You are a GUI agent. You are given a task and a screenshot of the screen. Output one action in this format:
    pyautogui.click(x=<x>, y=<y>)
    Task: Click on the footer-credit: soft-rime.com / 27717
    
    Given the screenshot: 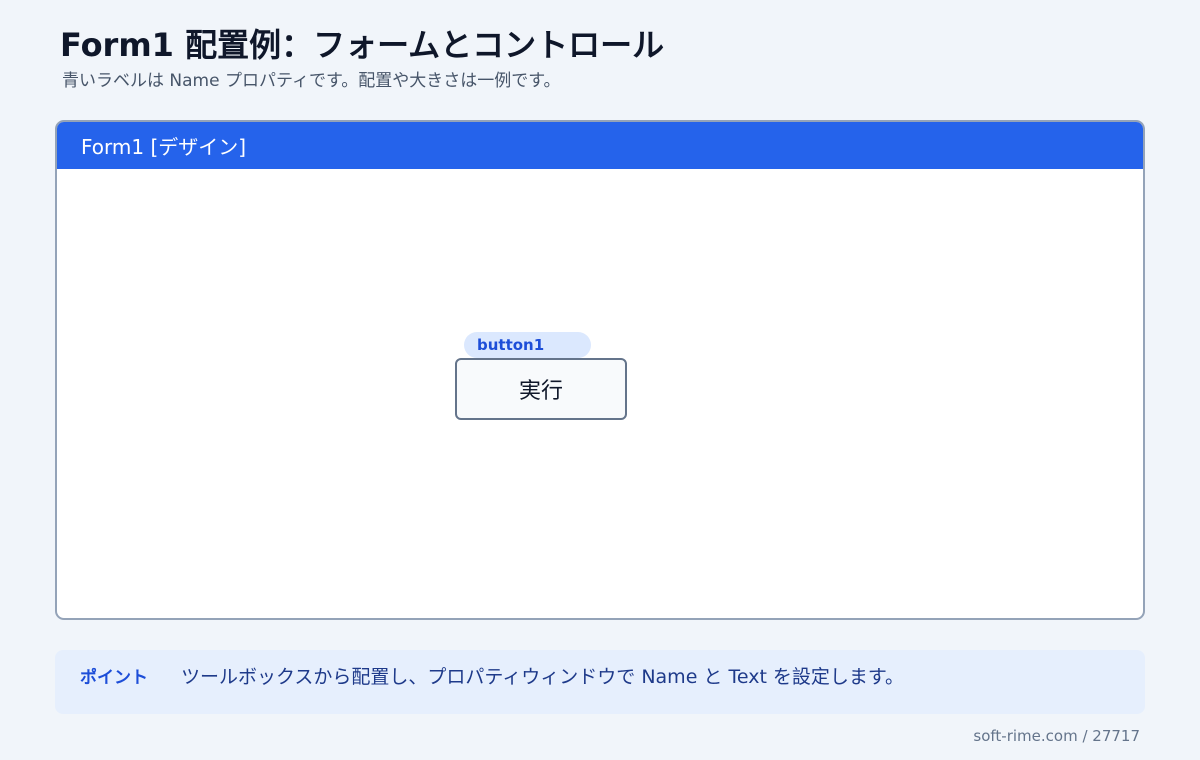 What is the action you would take?
    pyautogui.click(x=1056, y=736)
    